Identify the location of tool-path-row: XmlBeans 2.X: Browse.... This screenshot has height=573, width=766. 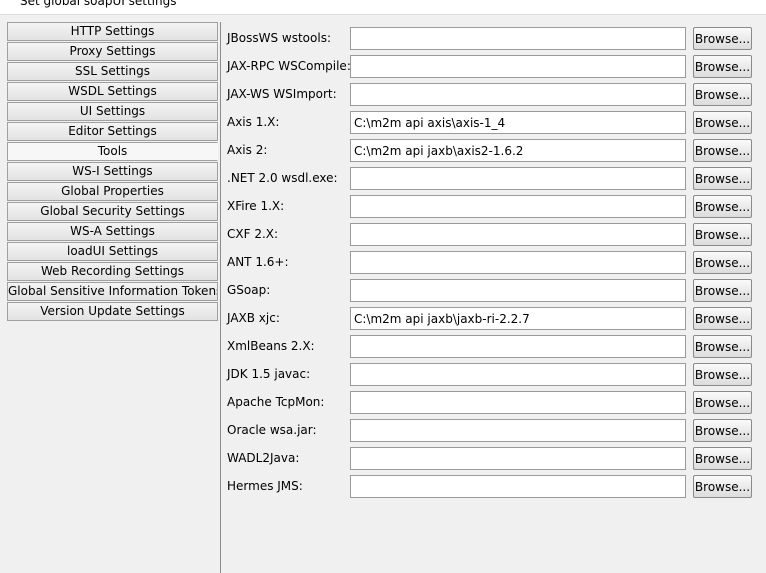
(493, 347).